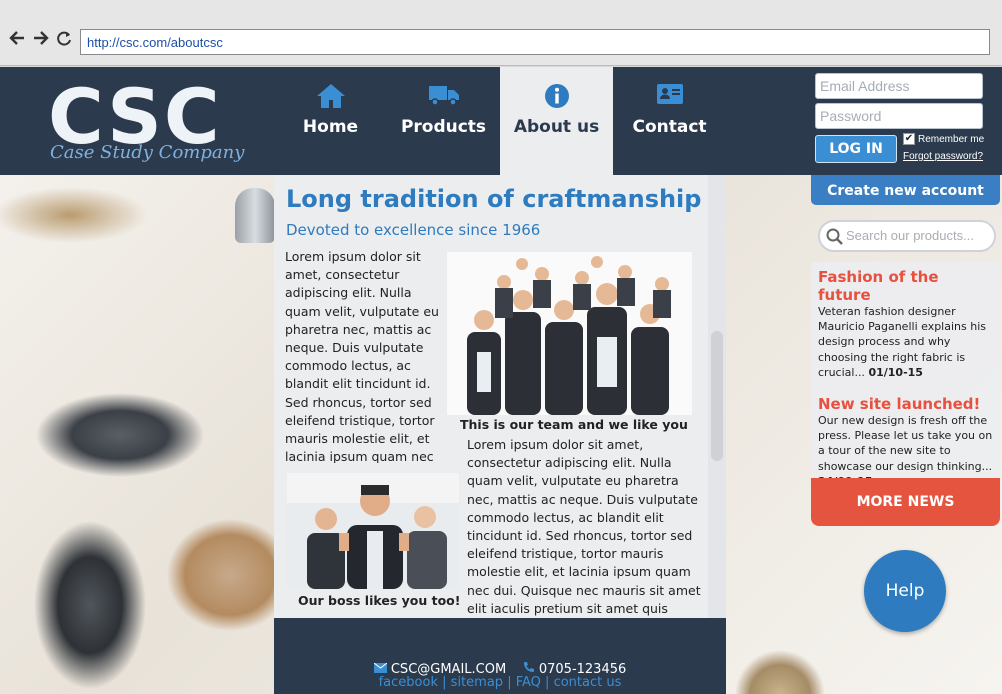 This screenshot has height=694, width=1002. Describe the element at coordinates (477, 682) in the screenshot. I see `footer-link-sitemap: sitemap` at that location.